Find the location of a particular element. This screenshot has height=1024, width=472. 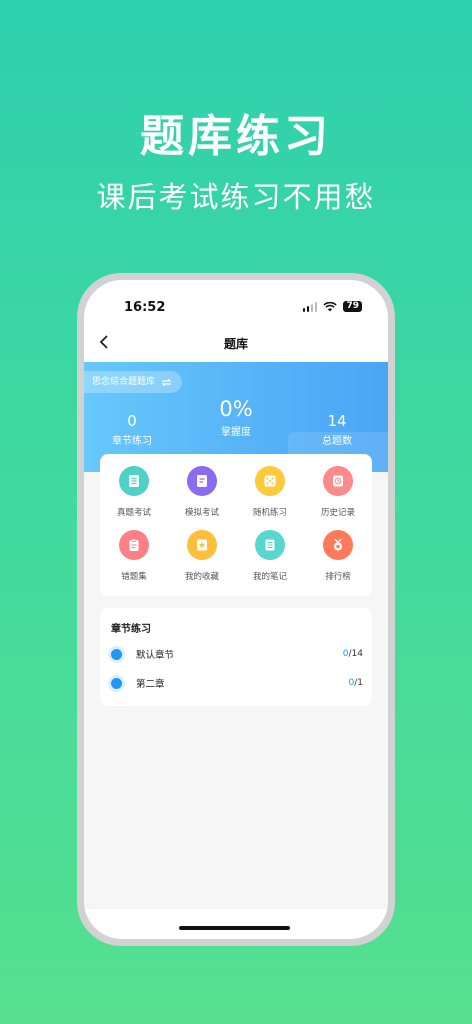

feature-grid: 真题考试 模拟考试 随机练习 历史记录 错题集 我的收藏 我的笔记 排行榜 is located at coordinates (236, 524).